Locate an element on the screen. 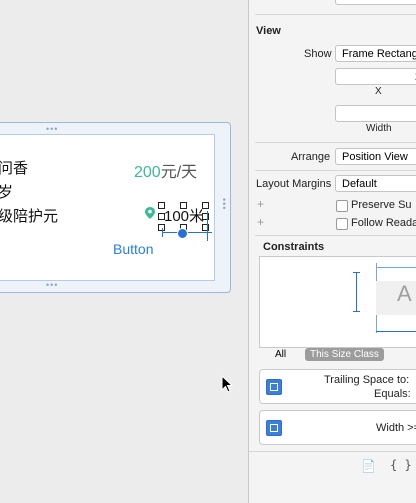  cell-service-label: 级陪护元 is located at coordinates (29, 216).